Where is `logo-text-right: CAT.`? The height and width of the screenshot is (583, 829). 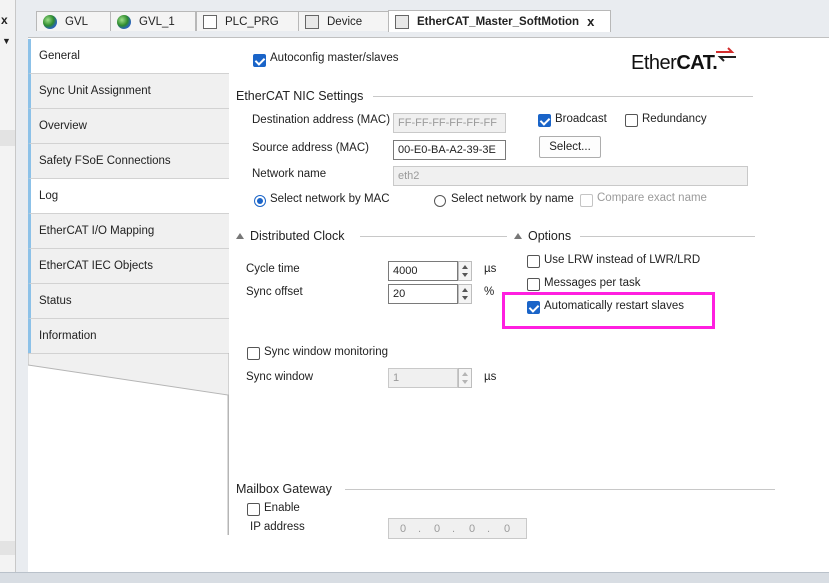 logo-text-right: CAT. is located at coordinates (697, 63).